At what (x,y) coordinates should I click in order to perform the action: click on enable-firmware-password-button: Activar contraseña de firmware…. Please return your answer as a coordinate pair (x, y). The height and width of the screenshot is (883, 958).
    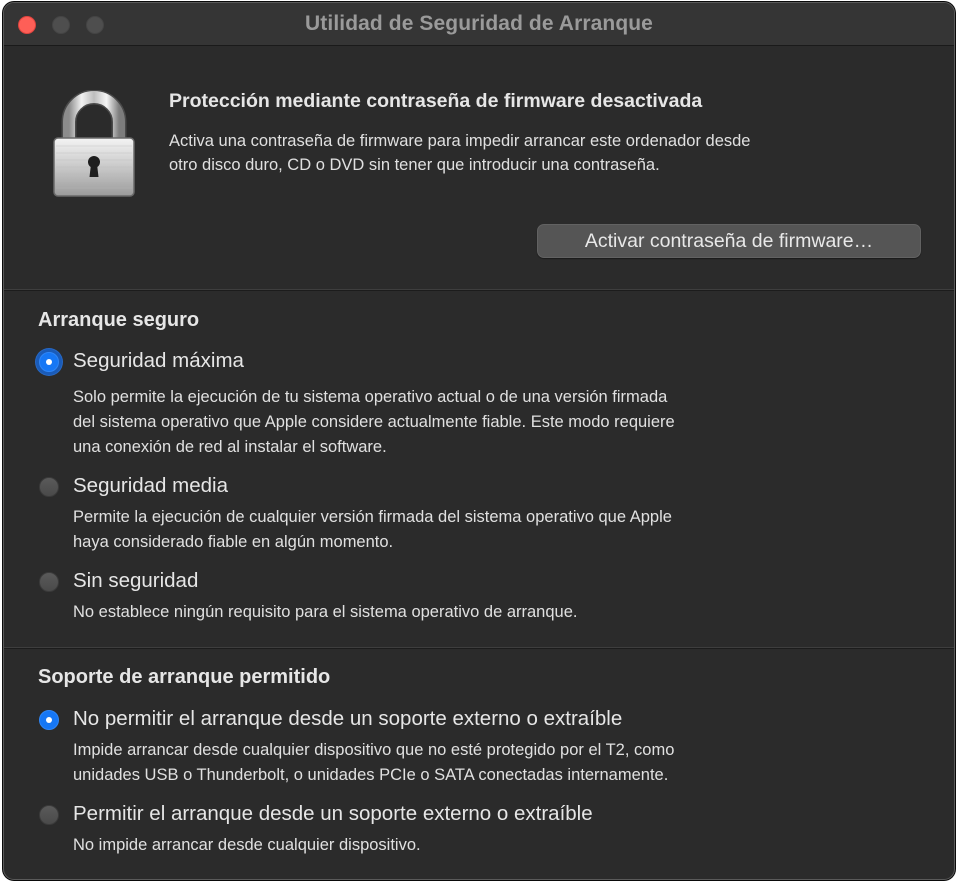
    Looking at the image, I should click on (729, 241).